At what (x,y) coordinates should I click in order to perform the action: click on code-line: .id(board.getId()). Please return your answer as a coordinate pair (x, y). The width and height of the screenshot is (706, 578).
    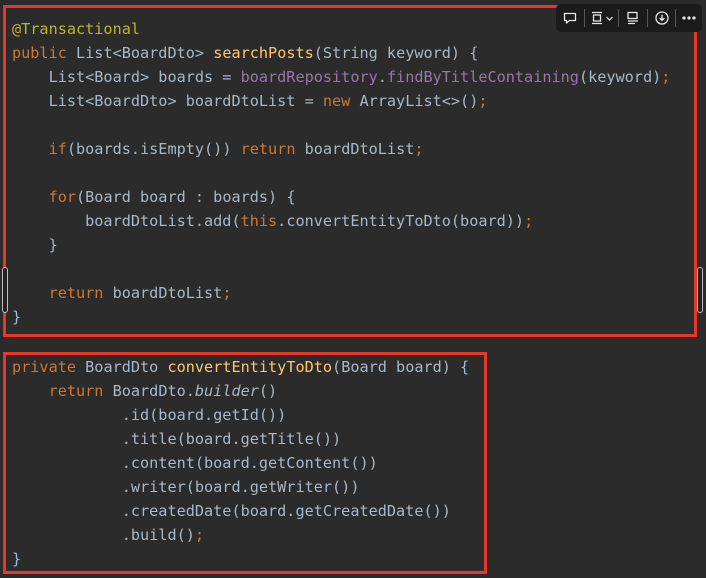
    Looking at the image, I should click on (149, 415).